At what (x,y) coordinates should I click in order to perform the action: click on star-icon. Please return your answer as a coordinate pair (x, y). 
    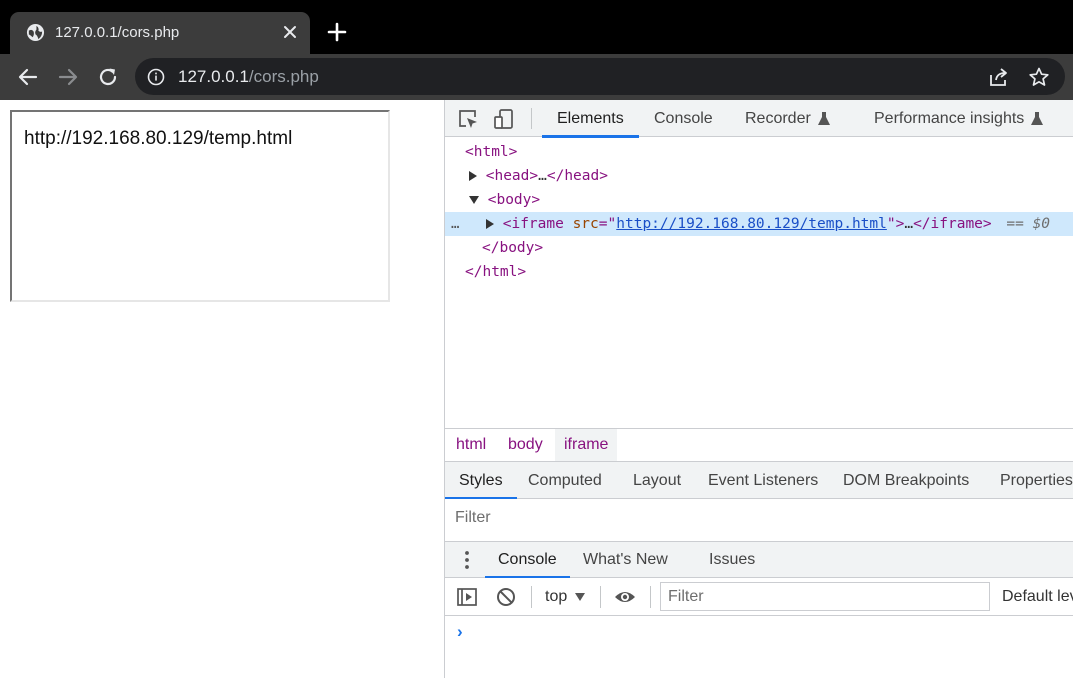
    Looking at the image, I should click on (1039, 77).